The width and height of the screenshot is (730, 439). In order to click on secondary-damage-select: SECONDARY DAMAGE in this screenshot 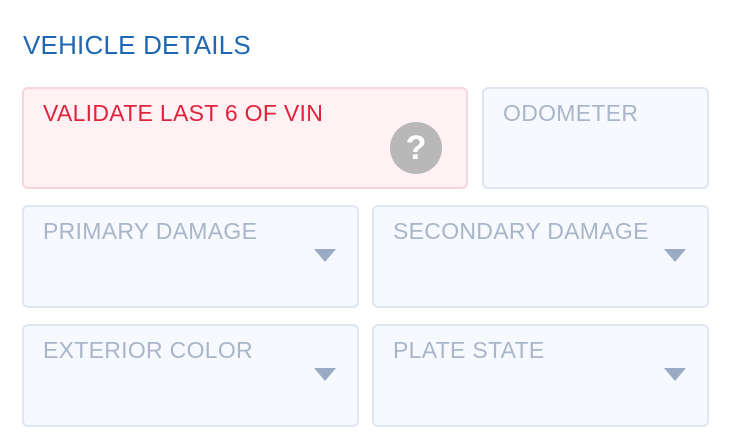, I will do `click(540, 256)`.